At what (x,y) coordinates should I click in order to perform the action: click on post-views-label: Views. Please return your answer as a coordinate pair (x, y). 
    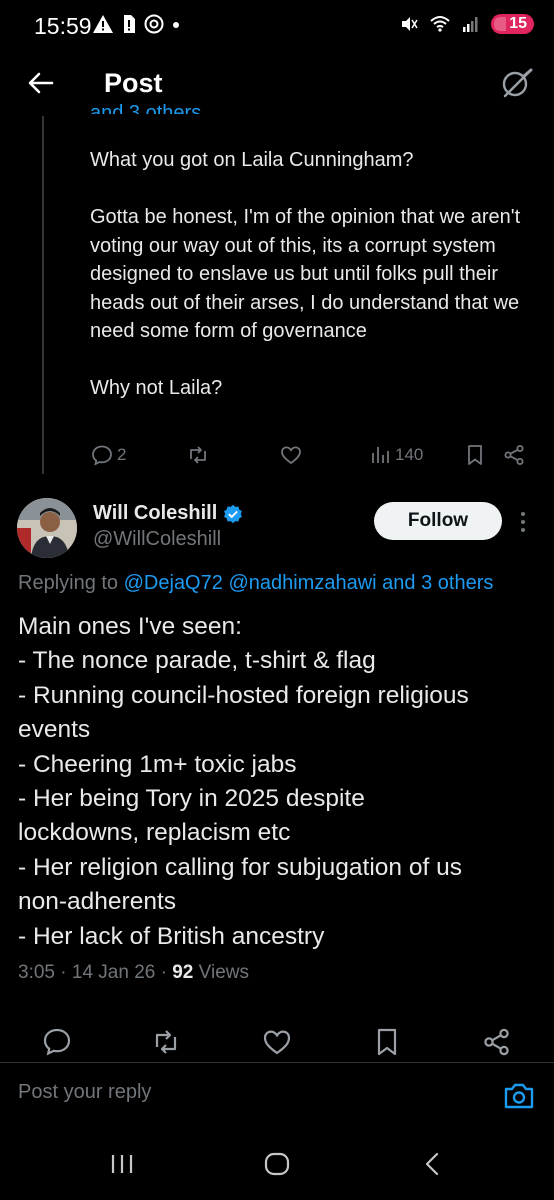
    Looking at the image, I should click on (224, 972).